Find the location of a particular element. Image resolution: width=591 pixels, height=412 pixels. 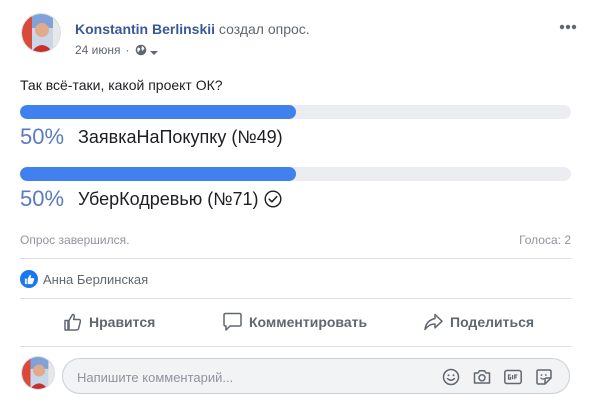

comment-button-label: Комментировать is located at coordinates (308, 322).